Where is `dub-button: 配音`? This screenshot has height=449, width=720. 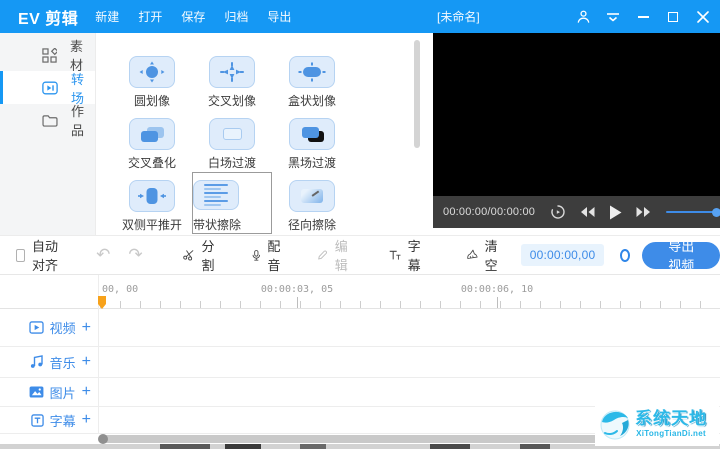 dub-button: 配音 is located at coordinates (268, 255).